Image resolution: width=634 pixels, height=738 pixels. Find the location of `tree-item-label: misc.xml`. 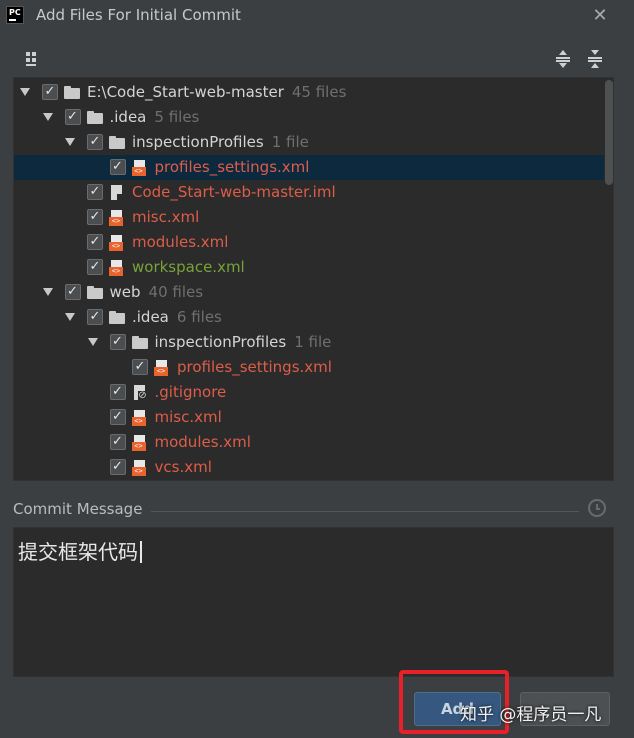

tree-item-label: misc.xml is located at coordinates (188, 417).